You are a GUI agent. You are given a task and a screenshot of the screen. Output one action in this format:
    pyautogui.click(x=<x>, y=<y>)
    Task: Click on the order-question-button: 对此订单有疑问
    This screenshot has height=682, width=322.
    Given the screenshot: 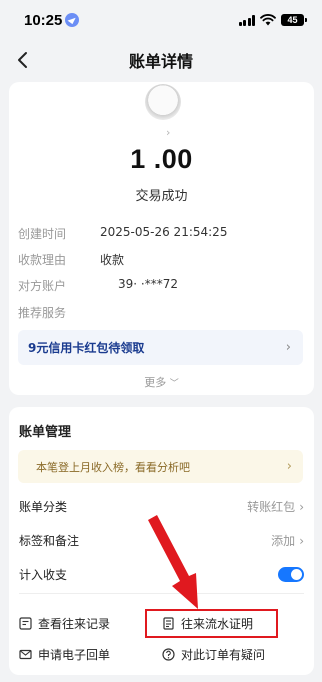 What is the action you would take?
    pyautogui.click(x=213, y=654)
    